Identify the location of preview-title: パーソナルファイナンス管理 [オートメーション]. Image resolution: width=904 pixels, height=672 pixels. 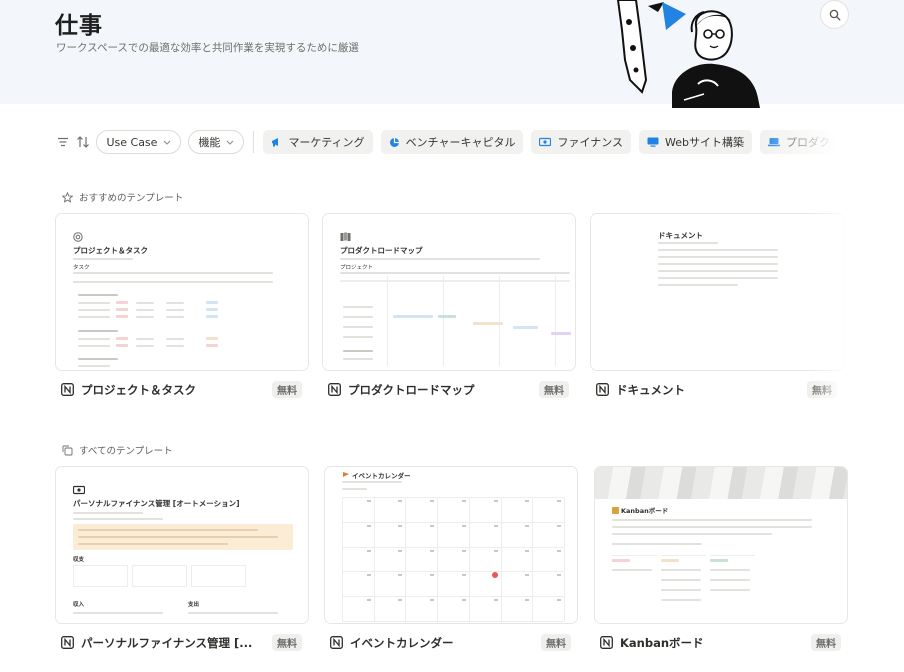
(156, 503).